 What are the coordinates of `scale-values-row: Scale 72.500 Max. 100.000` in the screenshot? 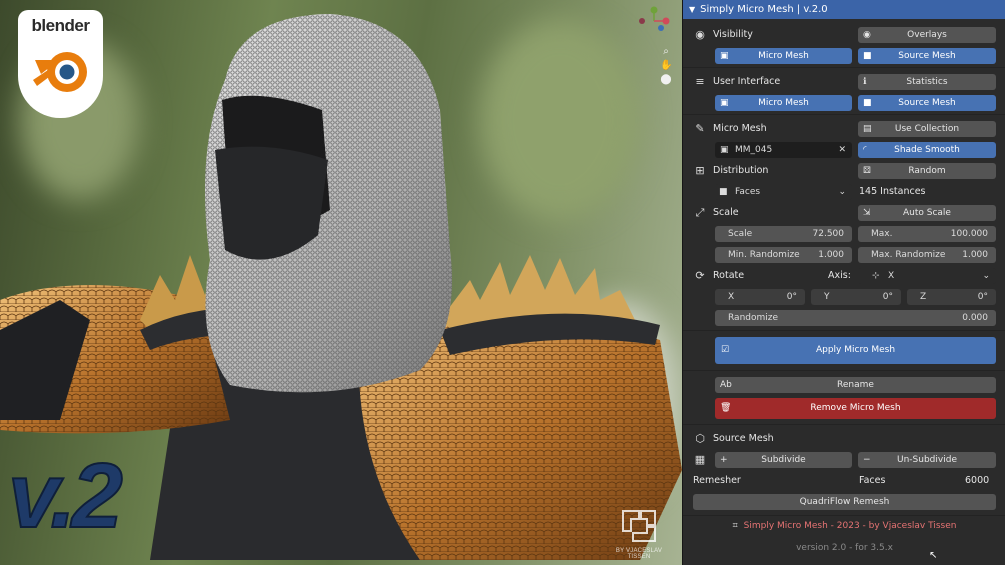 It's located at (844, 234).